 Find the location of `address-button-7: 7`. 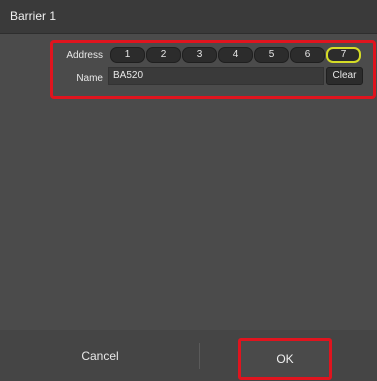

address-button-7: 7 is located at coordinates (343, 55).